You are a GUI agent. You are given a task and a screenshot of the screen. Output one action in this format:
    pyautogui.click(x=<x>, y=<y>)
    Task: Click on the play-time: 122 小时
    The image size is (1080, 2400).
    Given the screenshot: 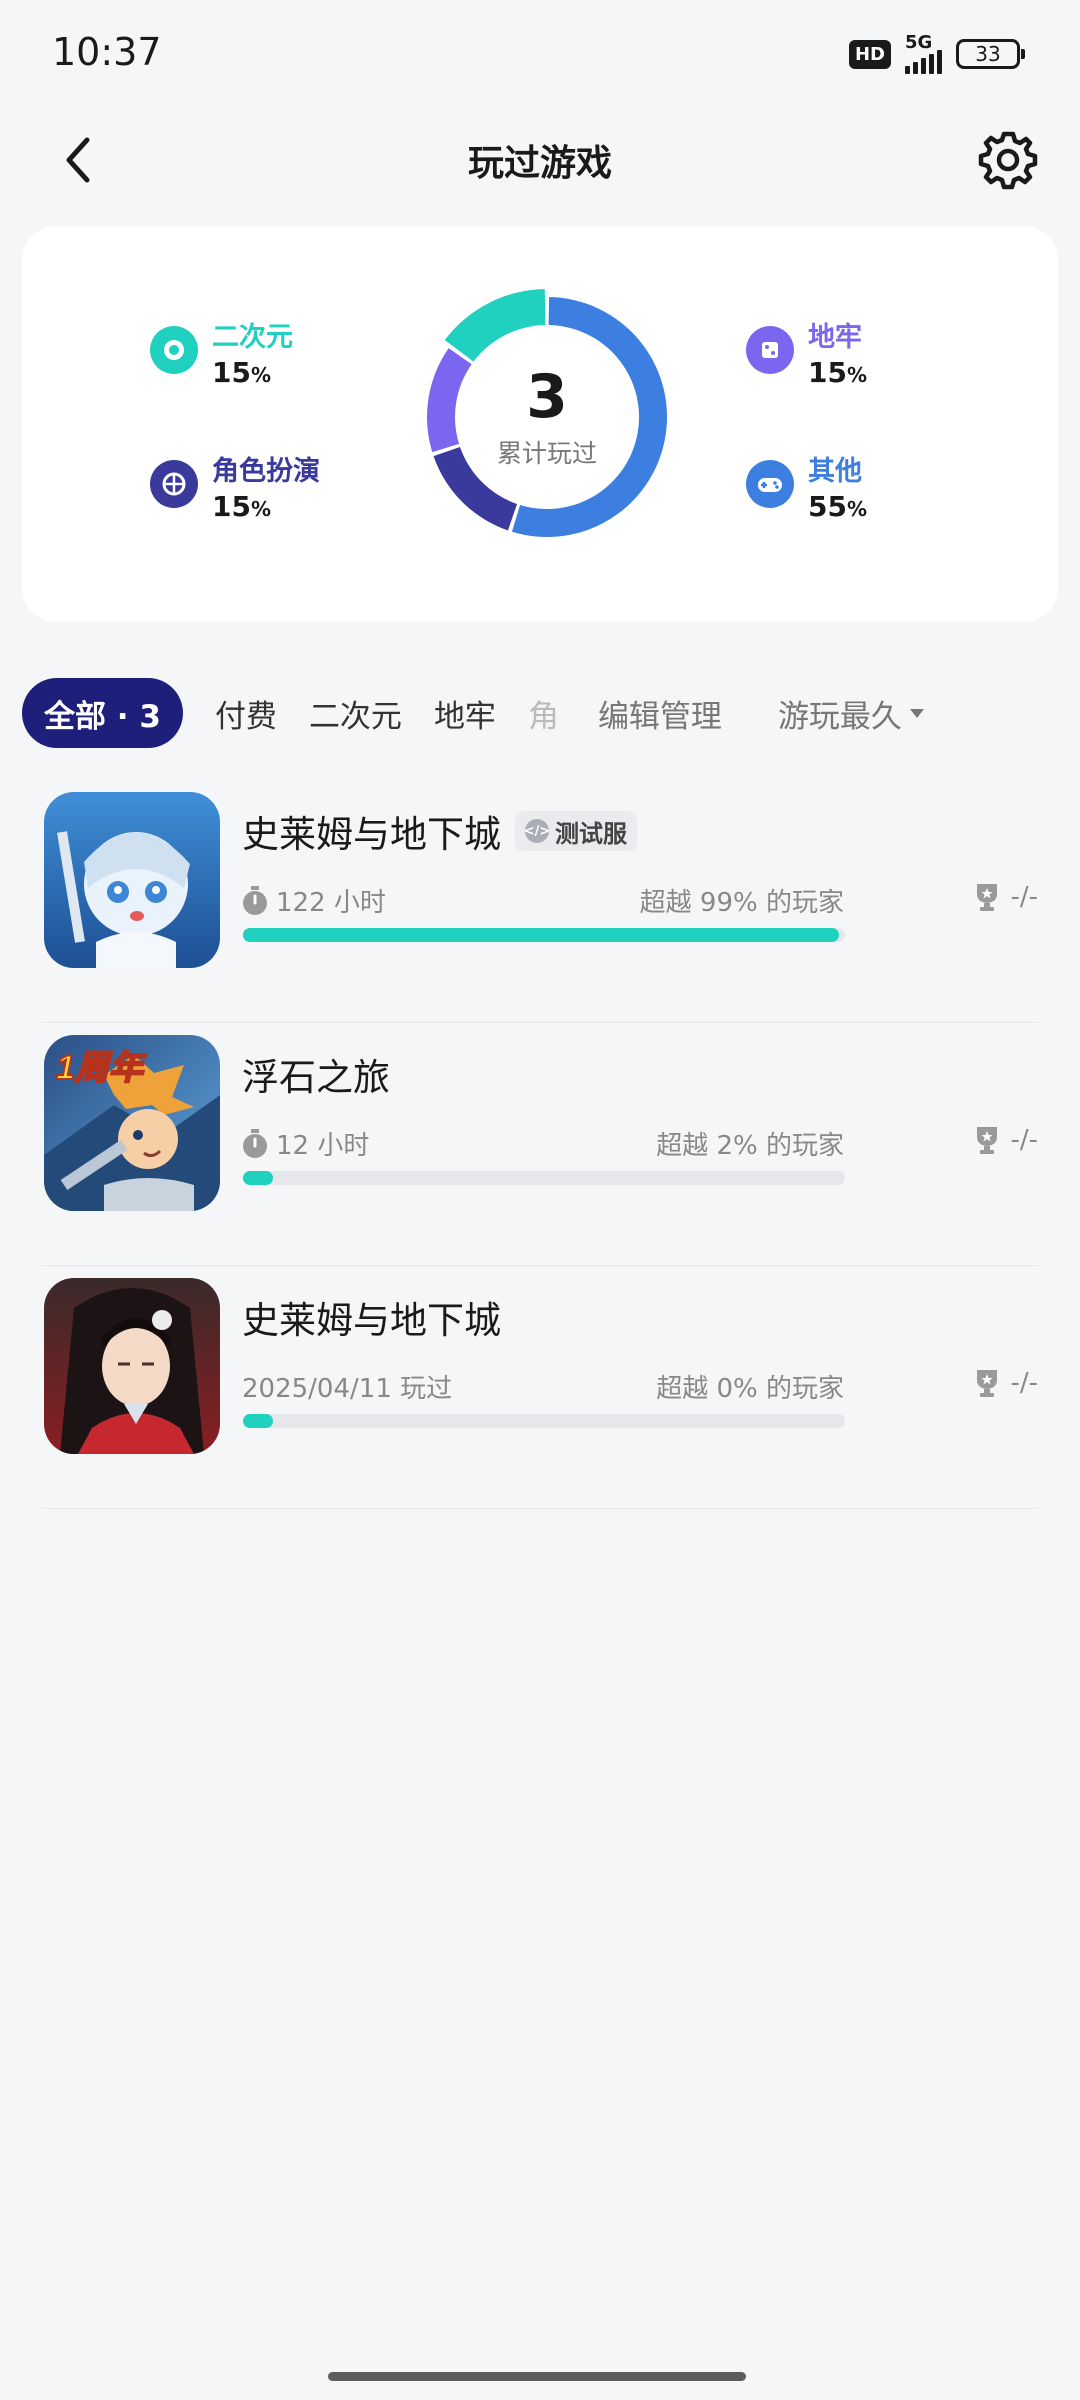 What is the action you would take?
    pyautogui.click(x=331, y=903)
    